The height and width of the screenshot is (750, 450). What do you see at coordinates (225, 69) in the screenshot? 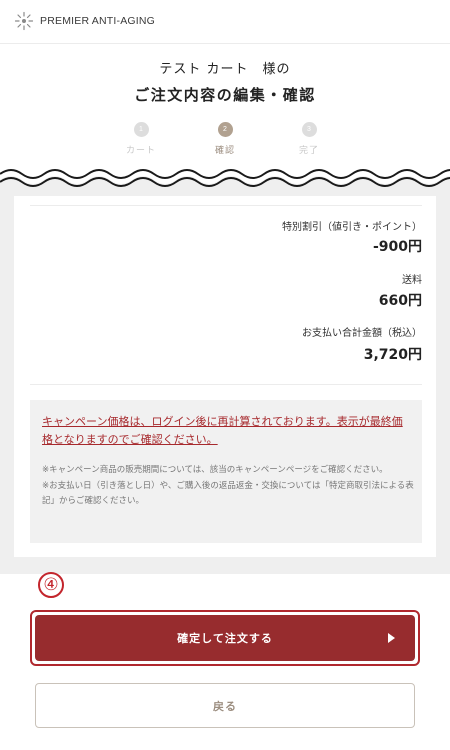
I see `customer-name: テスト カート 様の` at bounding box center [225, 69].